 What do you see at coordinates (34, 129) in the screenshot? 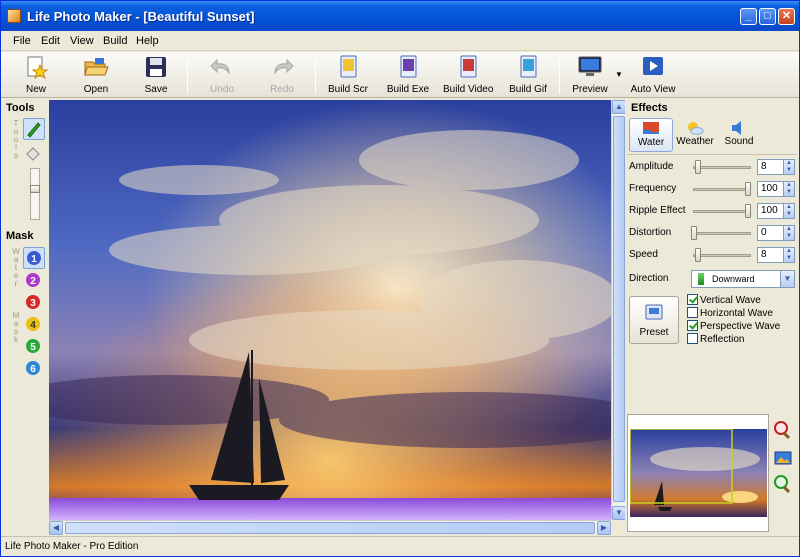
I see `brush-tool-button` at bounding box center [34, 129].